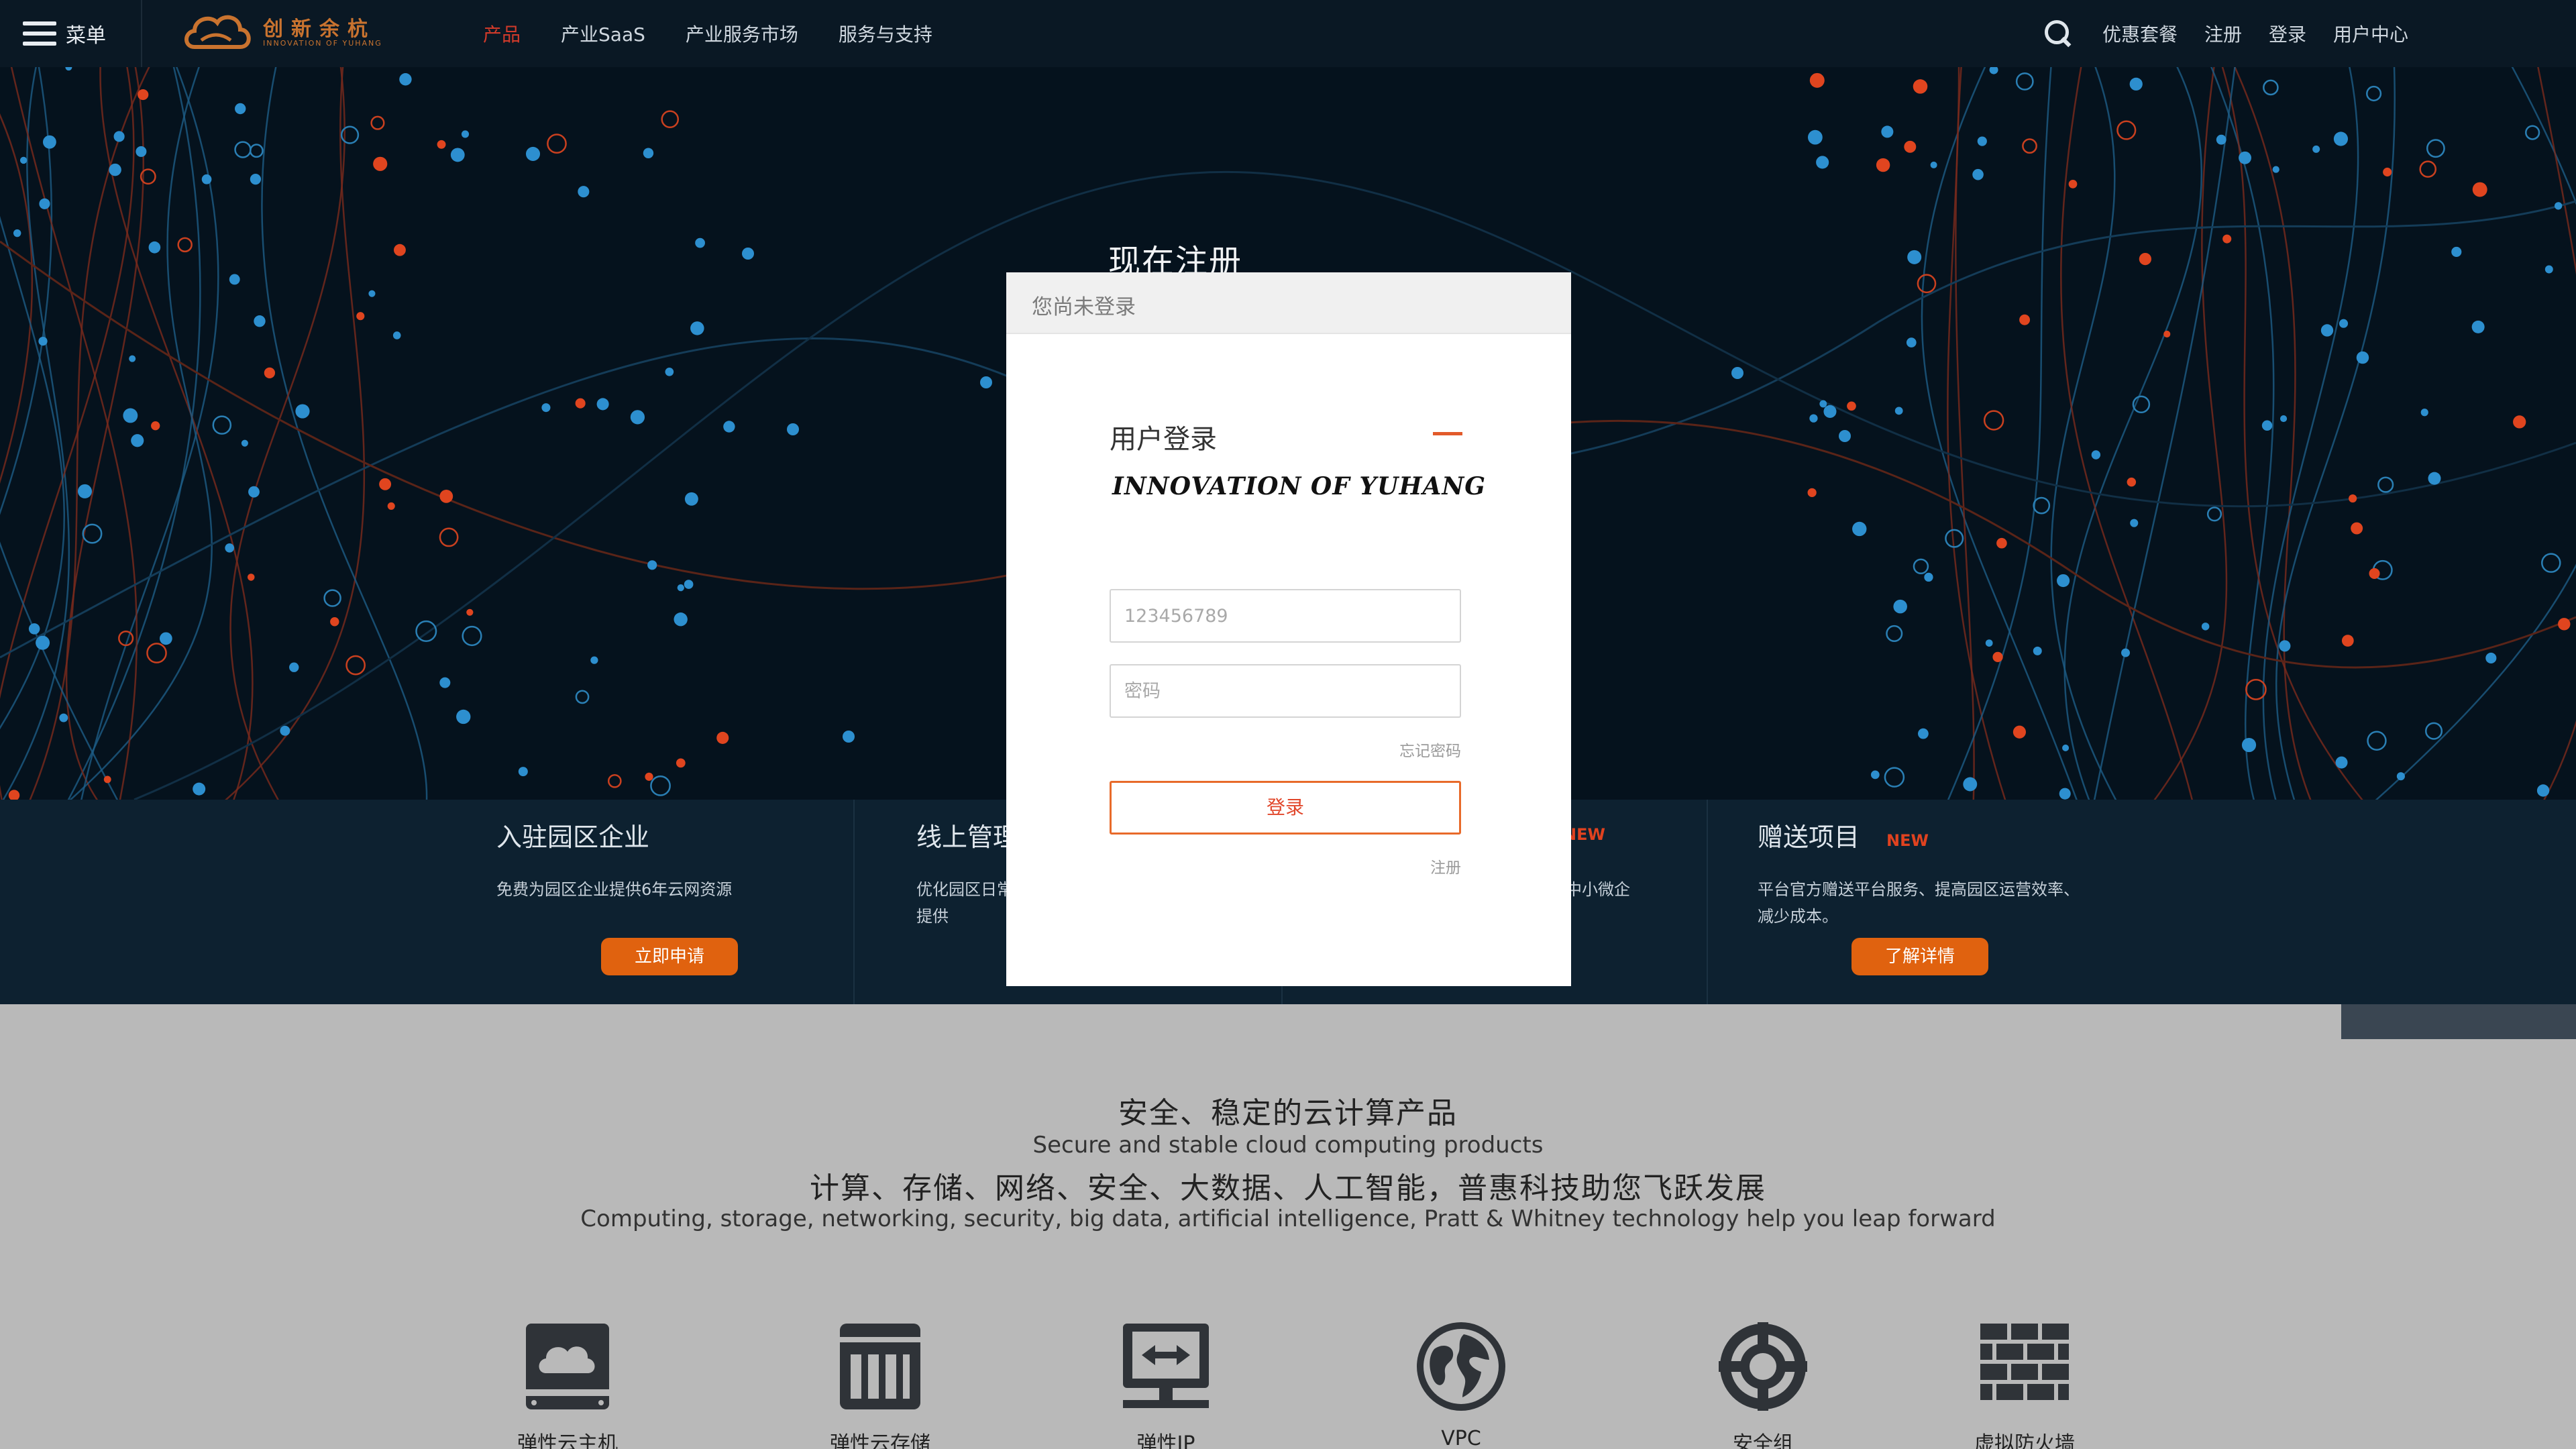  Describe the element at coordinates (1285, 808) in the screenshot. I see `login-button: 登录` at that location.